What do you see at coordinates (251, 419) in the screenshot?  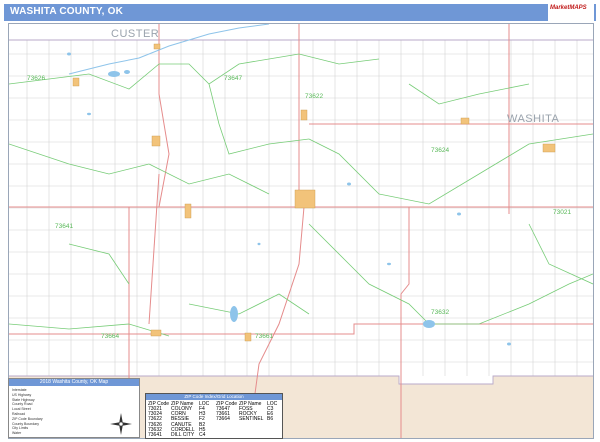 I see `zip-table-cell: SENTINEL` at bounding box center [251, 419].